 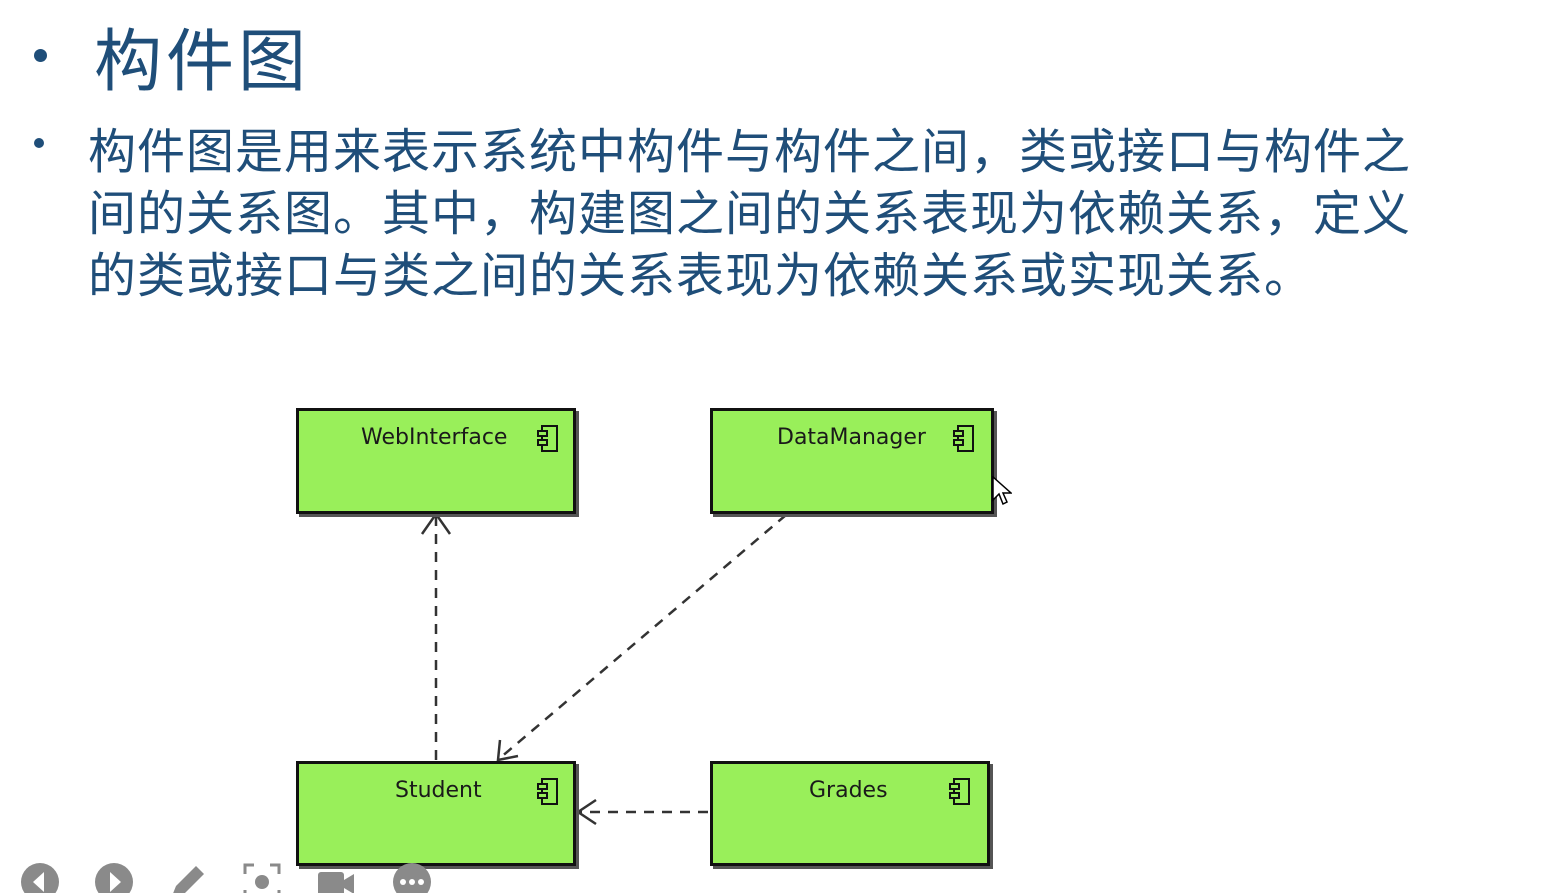 What do you see at coordinates (438, 790) in the screenshot?
I see `component-label: Student` at bounding box center [438, 790].